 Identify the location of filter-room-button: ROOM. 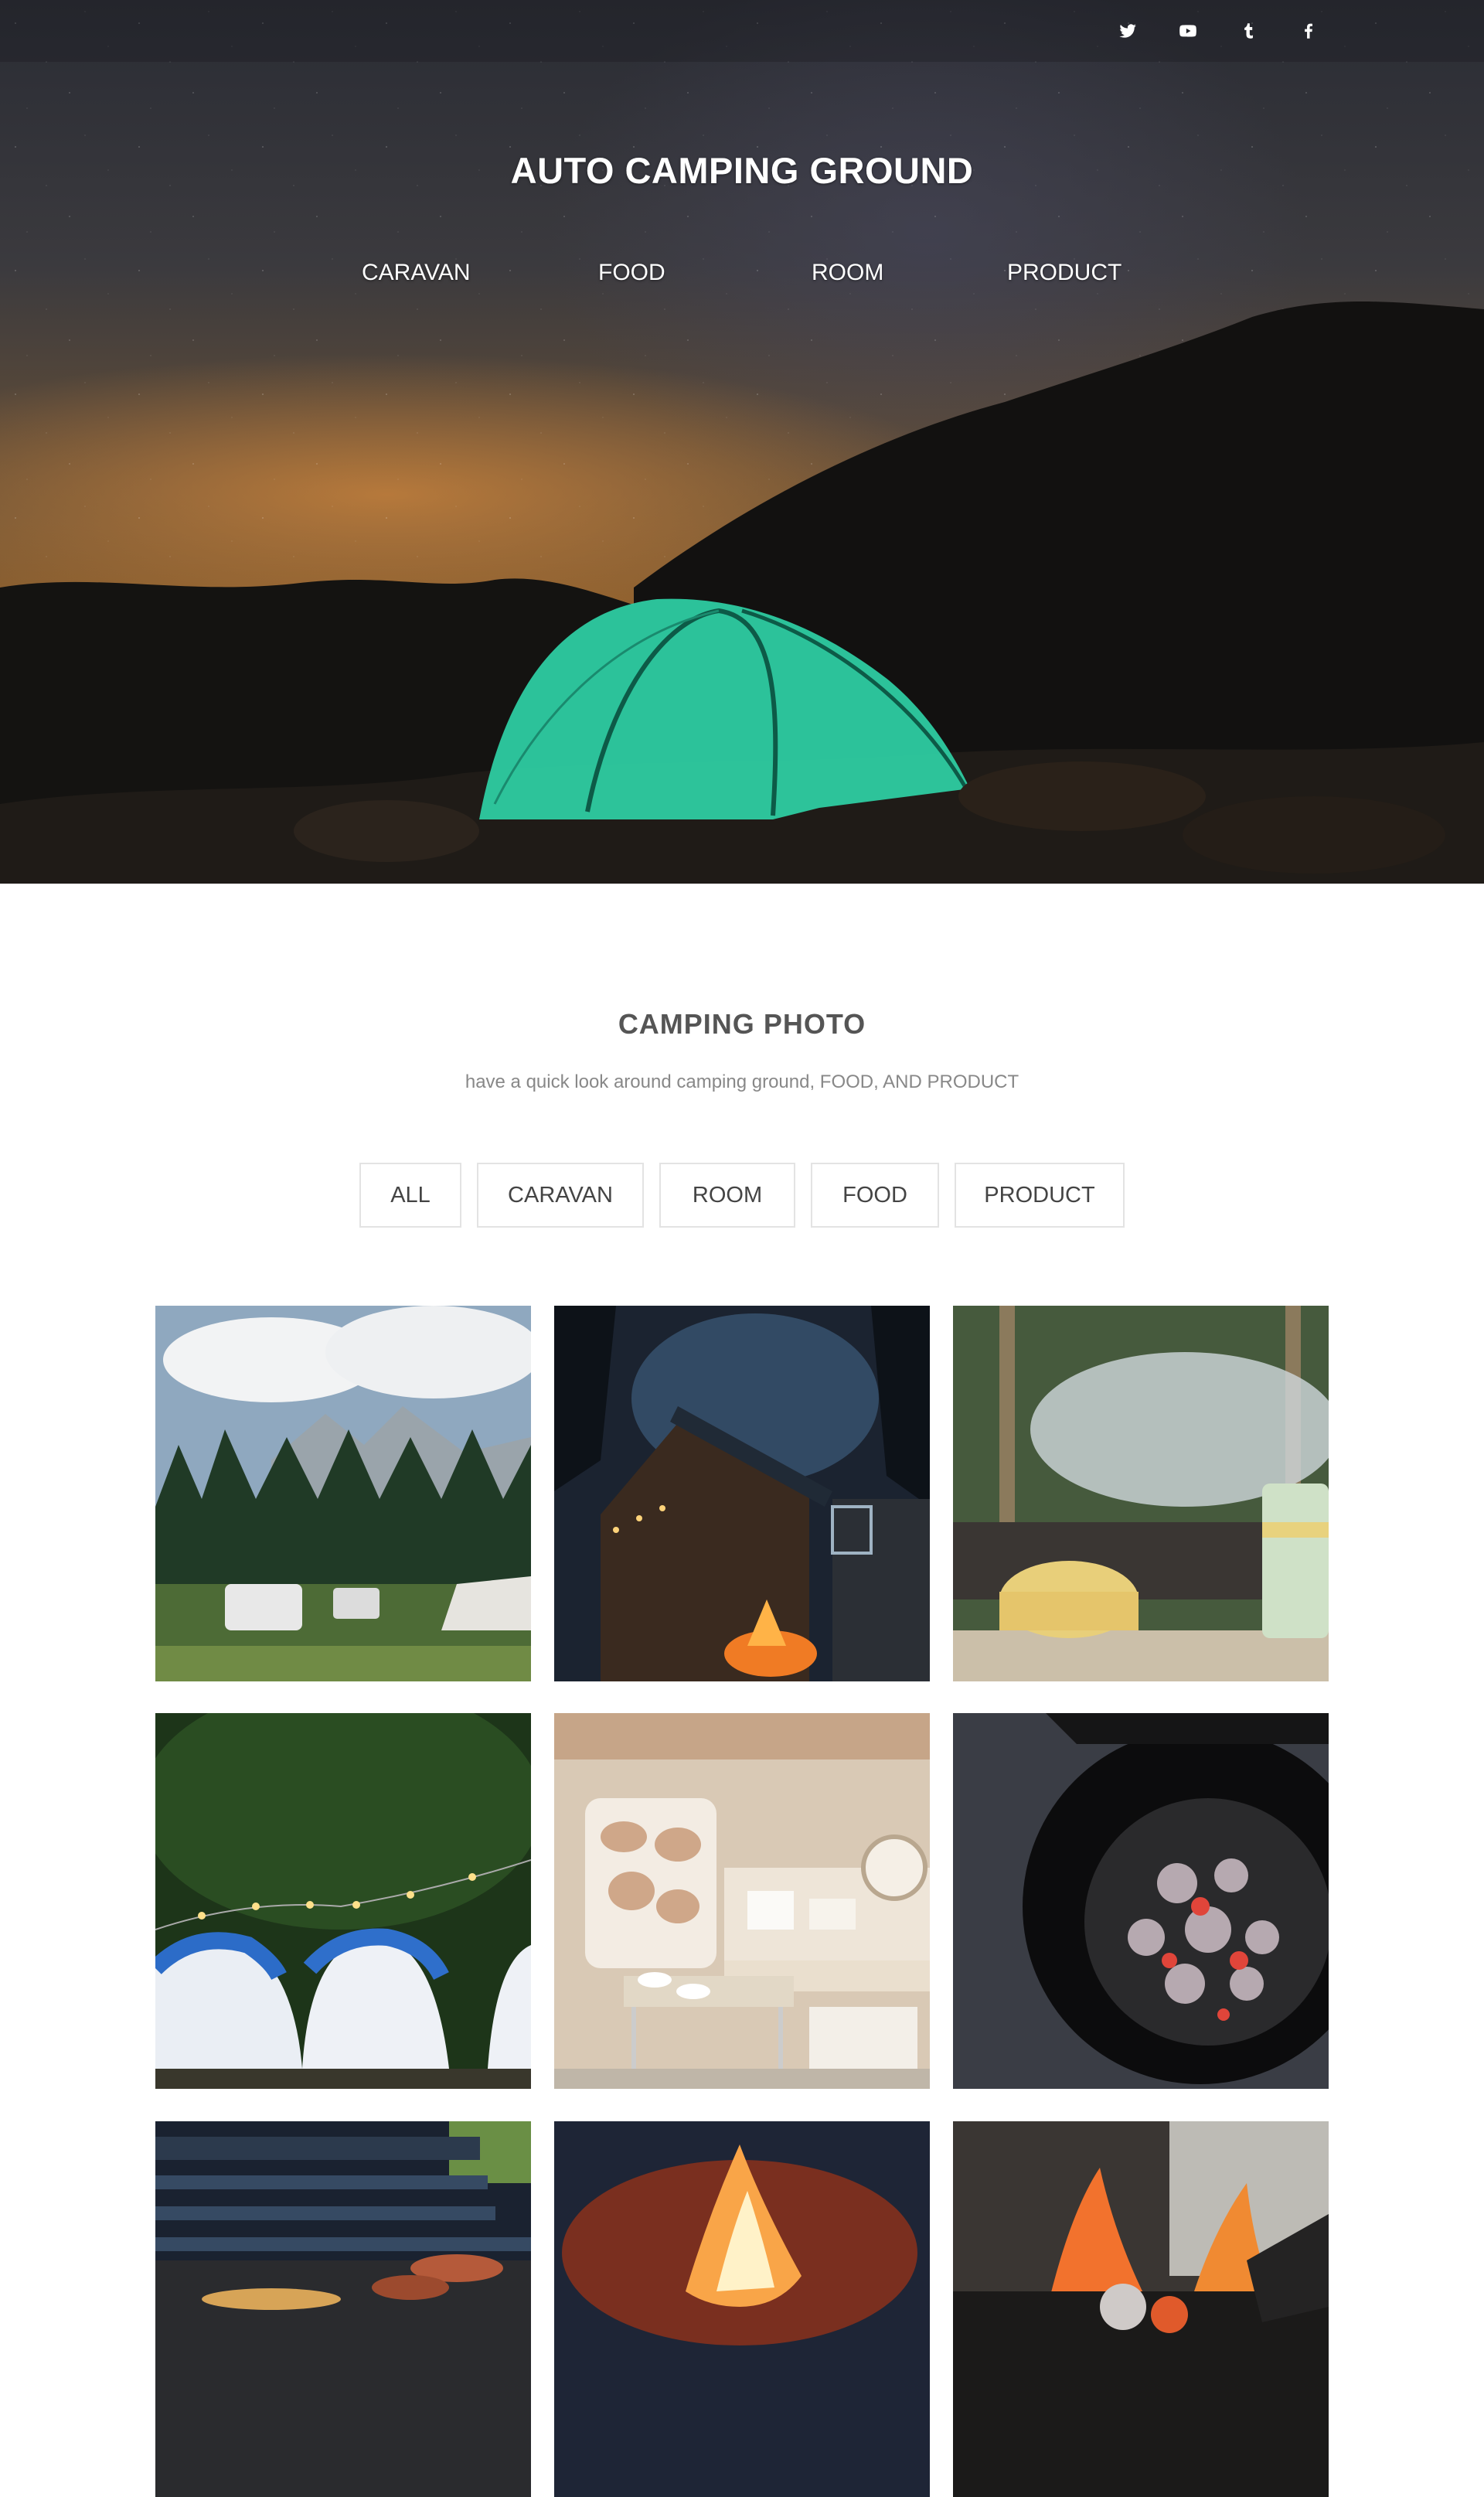
(727, 1195).